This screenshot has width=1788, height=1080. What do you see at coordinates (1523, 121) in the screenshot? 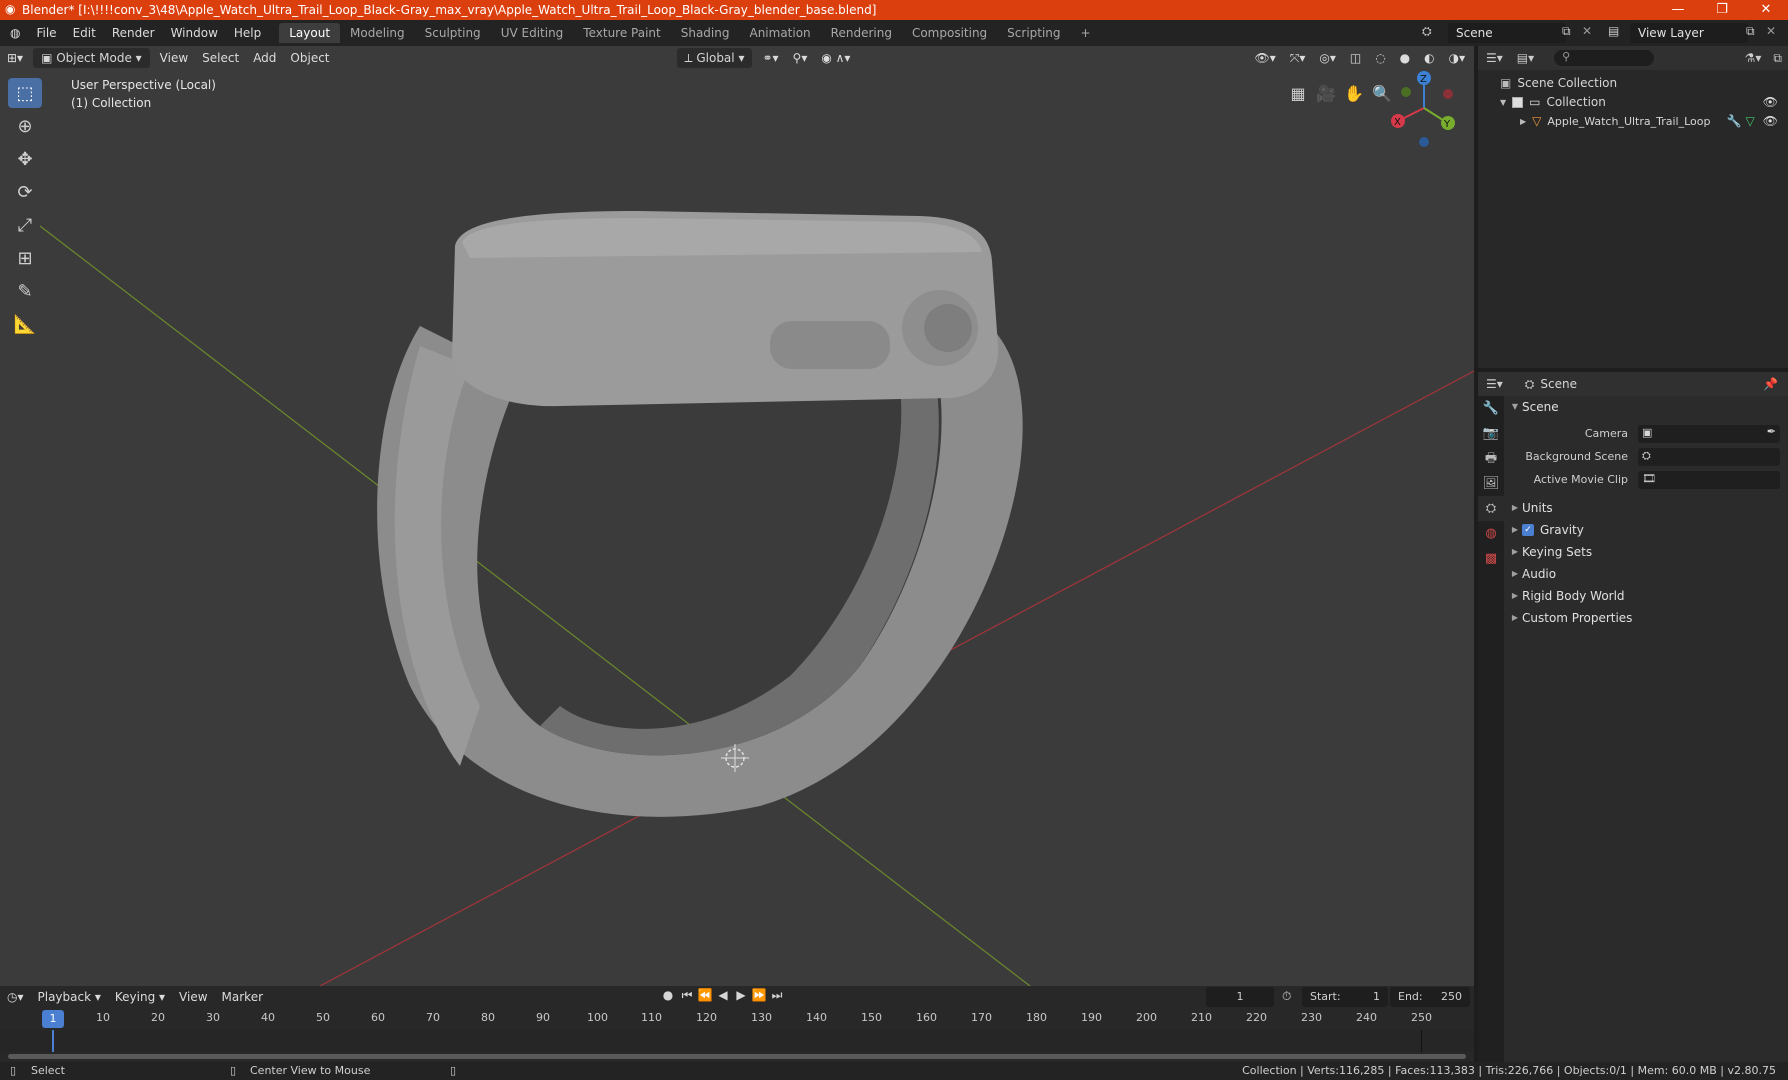
I see `collapse-arrow-icon: ▶` at bounding box center [1523, 121].